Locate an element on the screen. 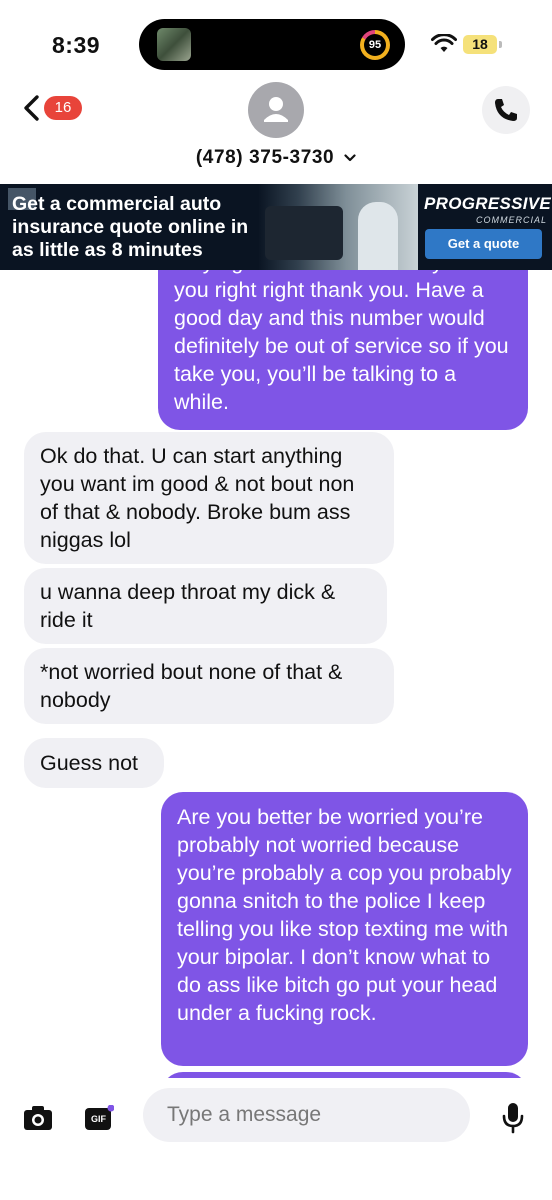  gif-button: GIF is located at coordinates (99, 1117).